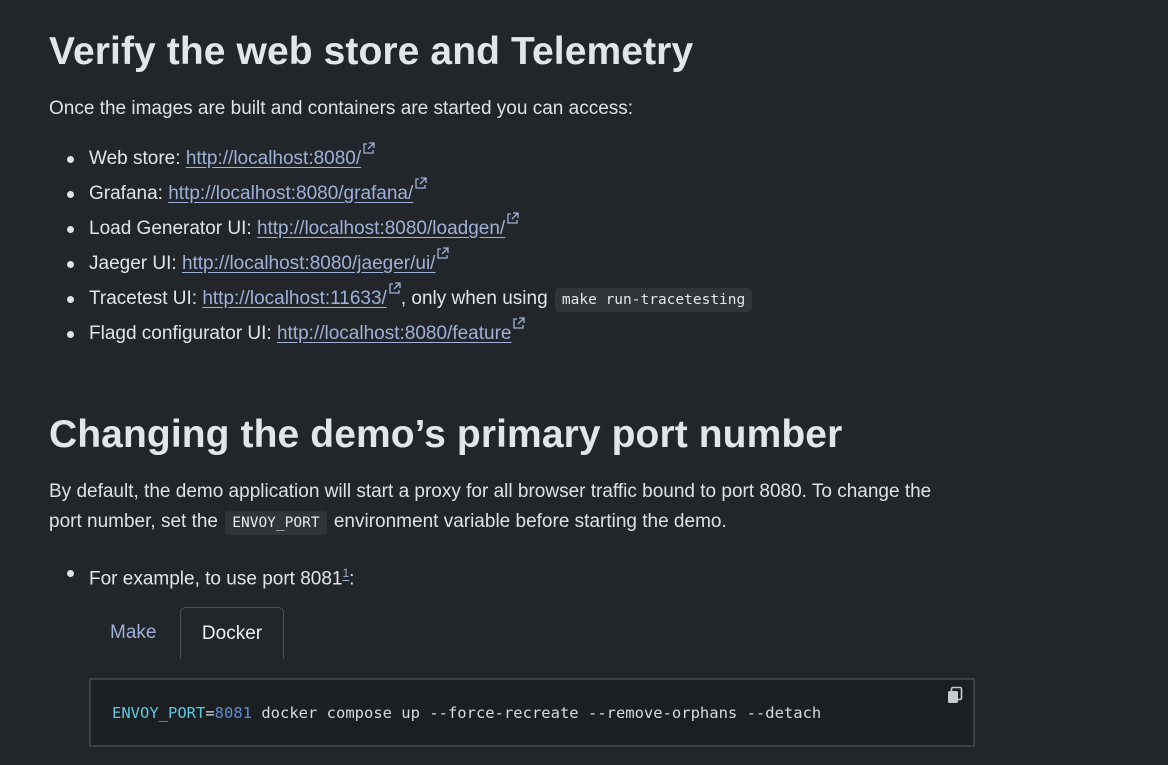  Describe the element at coordinates (210, 713) in the screenshot. I see `code-equals: =` at that location.